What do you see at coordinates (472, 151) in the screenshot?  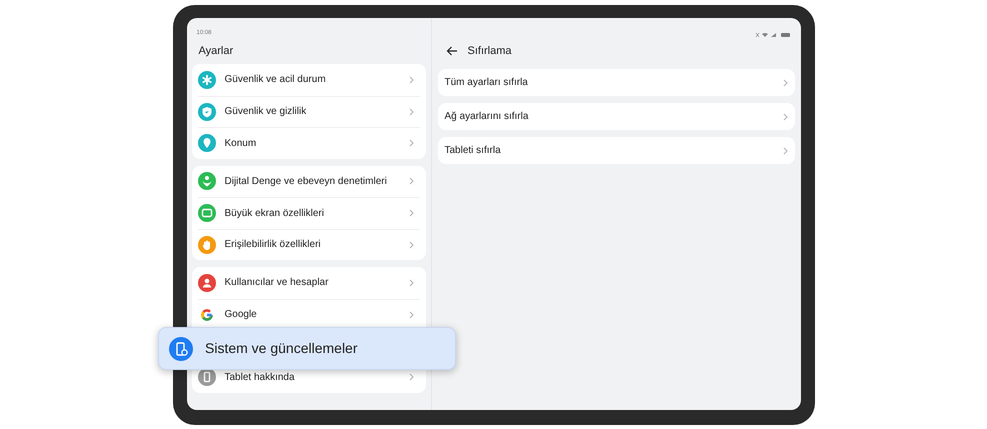 I see `reset-option-label: Tableti sıfırla` at bounding box center [472, 151].